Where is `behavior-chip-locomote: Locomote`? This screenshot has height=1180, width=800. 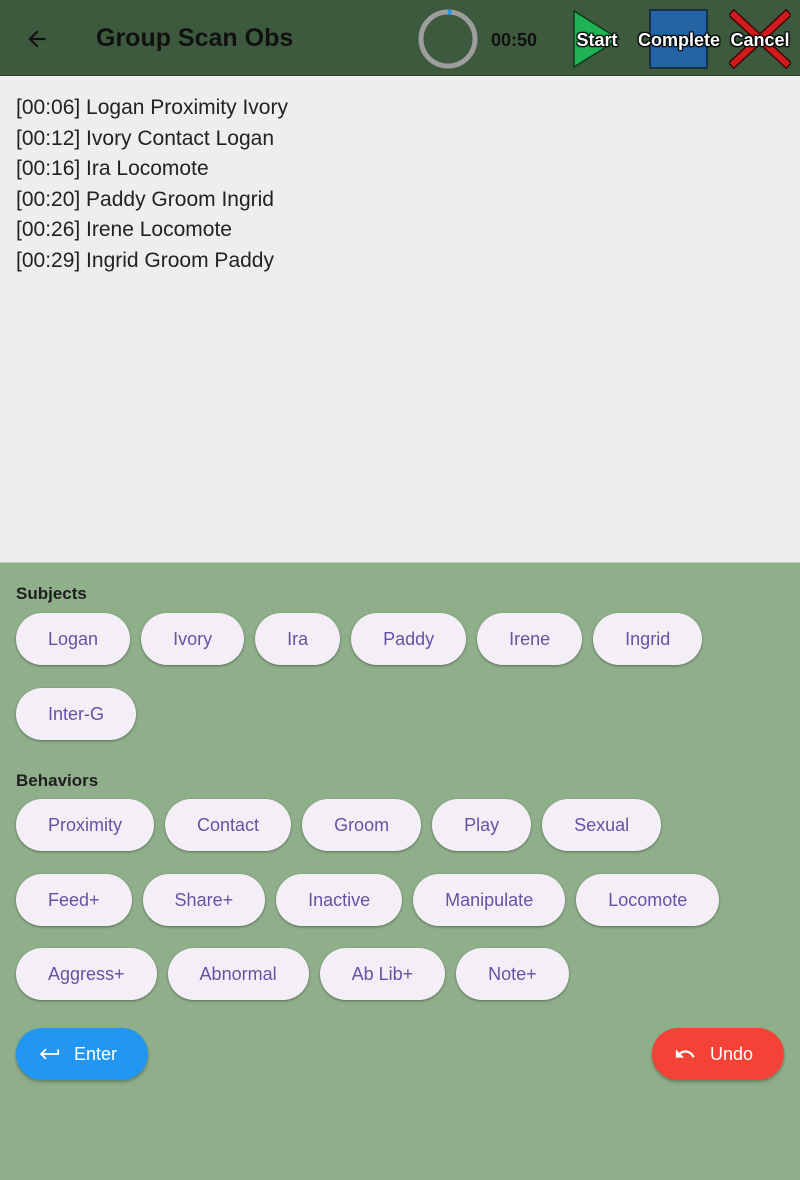 behavior-chip-locomote: Locomote is located at coordinates (648, 900).